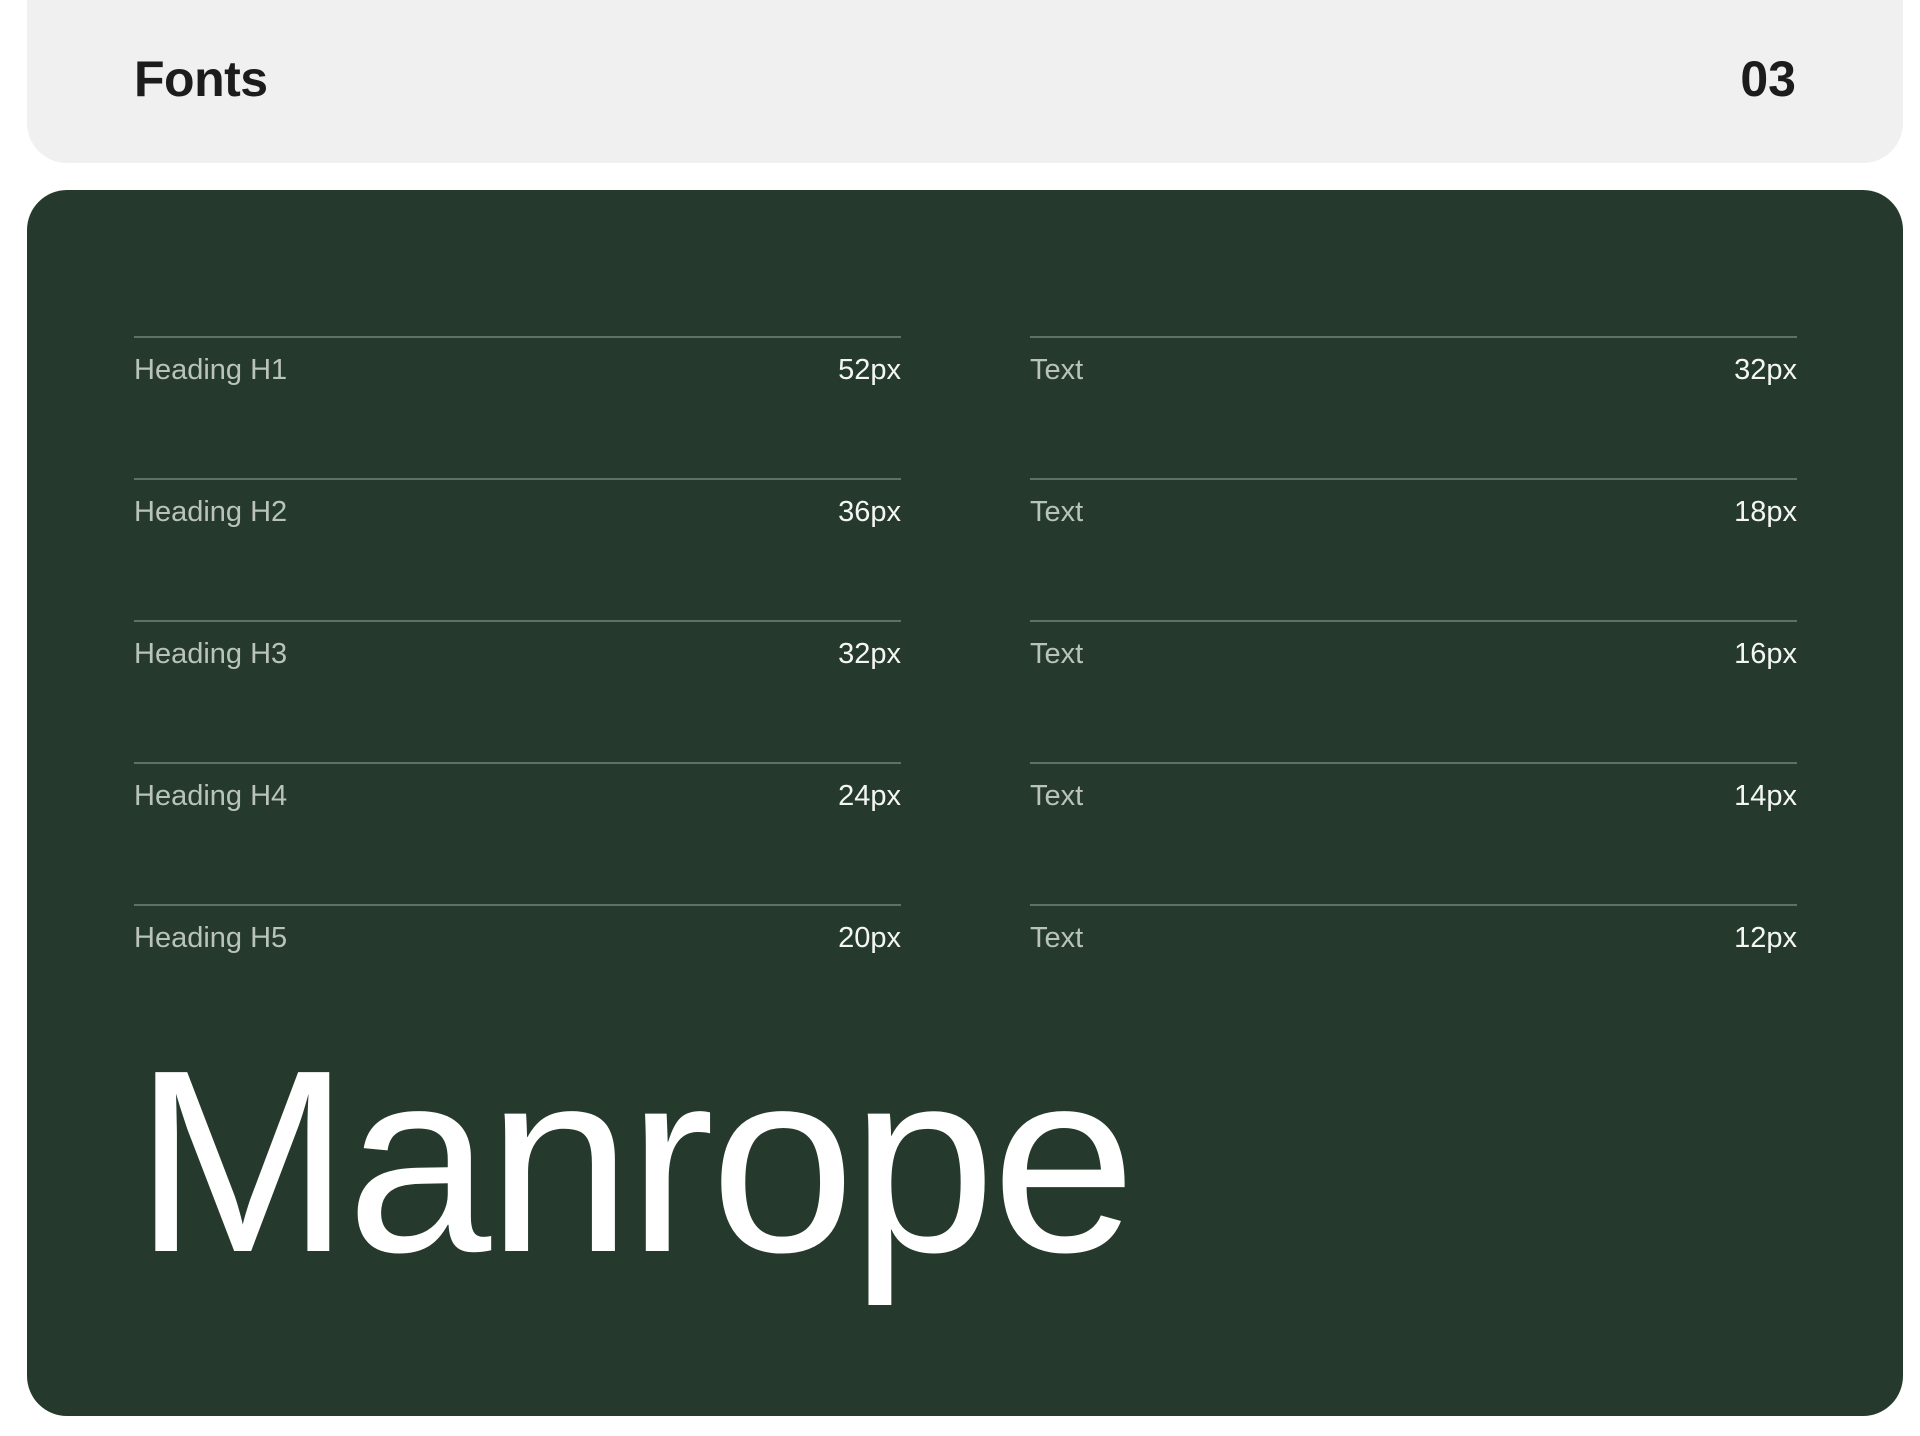  I want to click on heading-label: Heading H1, so click(211, 370).